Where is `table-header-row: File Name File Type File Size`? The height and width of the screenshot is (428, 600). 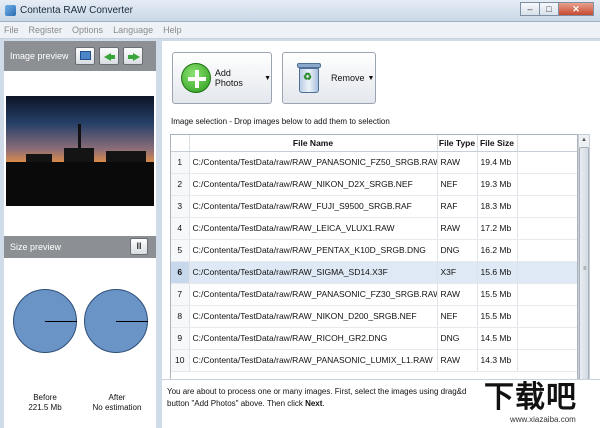 table-header-row: File Name File Type File Size is located at coordinates (374, 143).